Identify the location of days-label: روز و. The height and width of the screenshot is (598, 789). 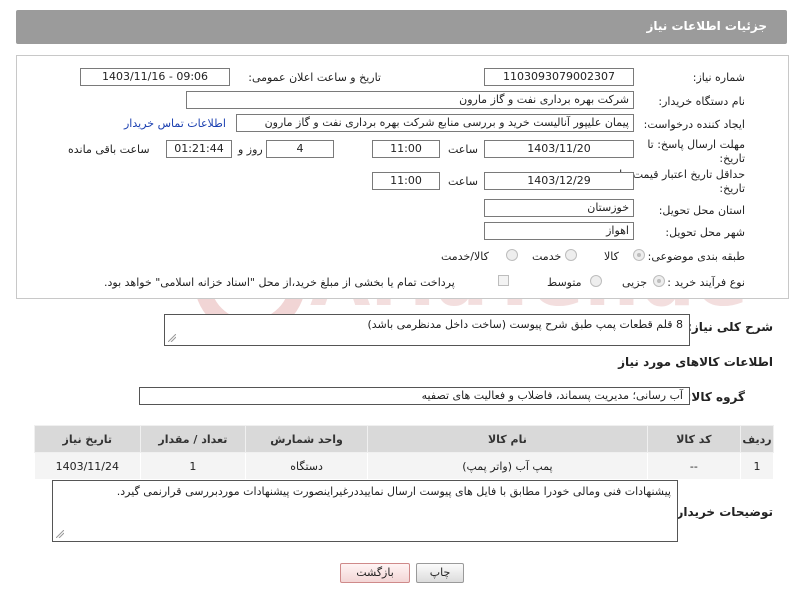
(250, 149).